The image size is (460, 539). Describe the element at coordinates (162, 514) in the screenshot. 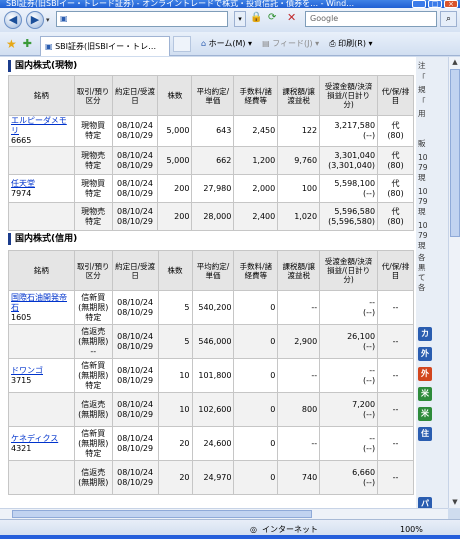

I see `horizontal-scroll-thumb` at that location.